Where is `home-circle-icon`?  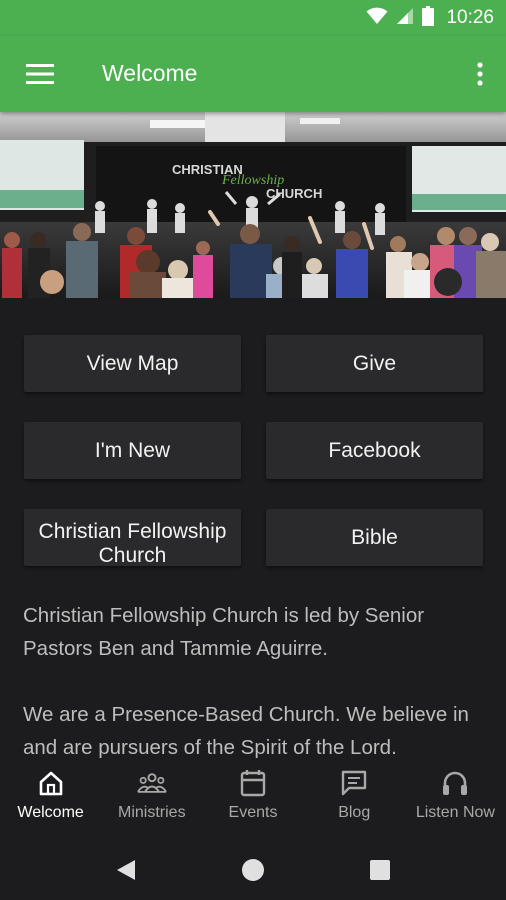
home-circle-icon is located at coordinates (253, 870).